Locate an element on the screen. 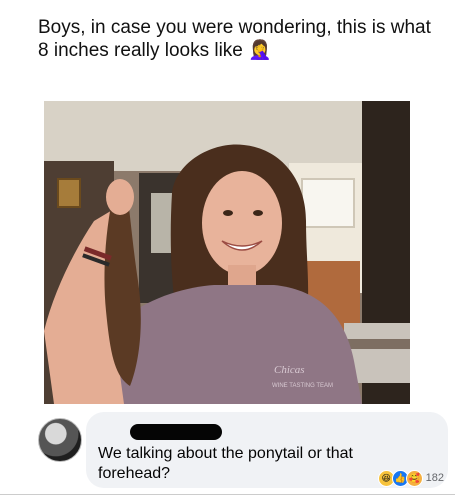  care-icon: 🥰 is located at coordinates (414, 478).